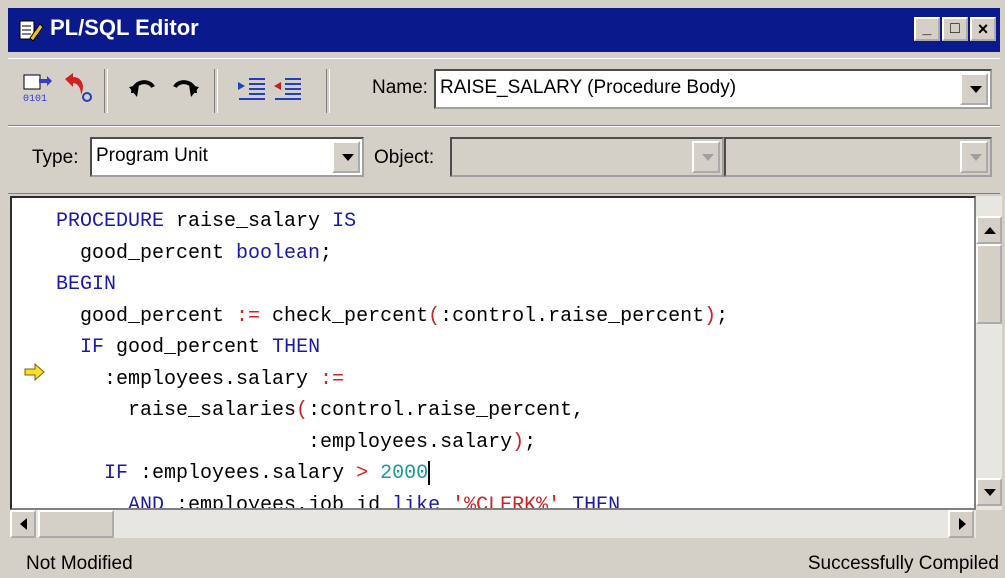 This screenshot has width=1005, height=578. What do you see at coordinates (28, 353) in the screenshot?
I see `editor-gutter` at bounding box center [28, 353].